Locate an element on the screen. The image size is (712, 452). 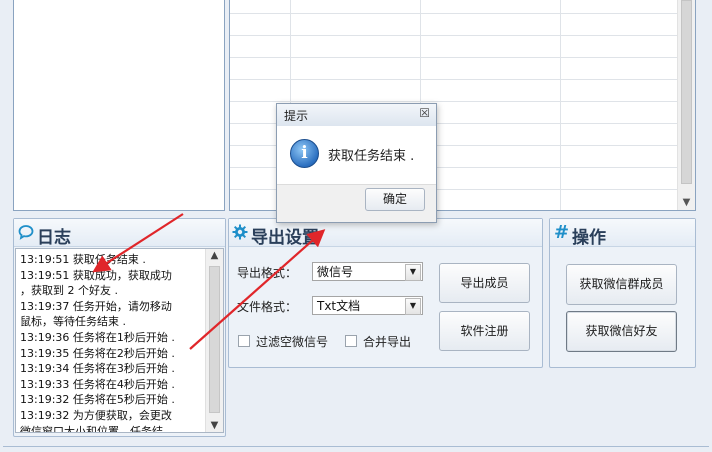
annotation-arrows is located at coordinates (209, 281).